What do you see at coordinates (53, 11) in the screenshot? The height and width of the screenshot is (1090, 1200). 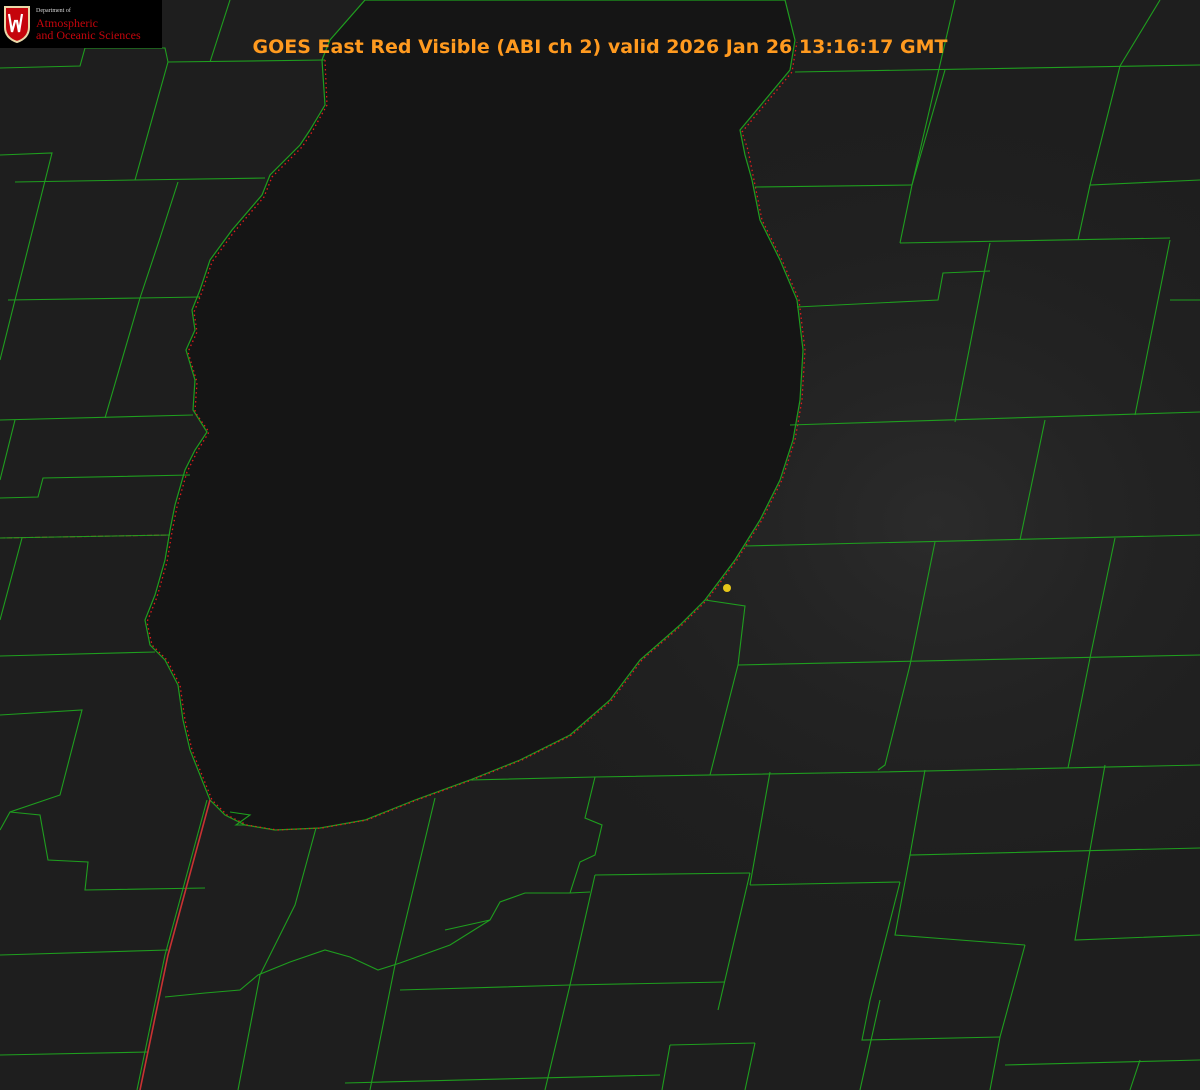 I see `logo-department-text: Department of` at bounding box center [53, 11].